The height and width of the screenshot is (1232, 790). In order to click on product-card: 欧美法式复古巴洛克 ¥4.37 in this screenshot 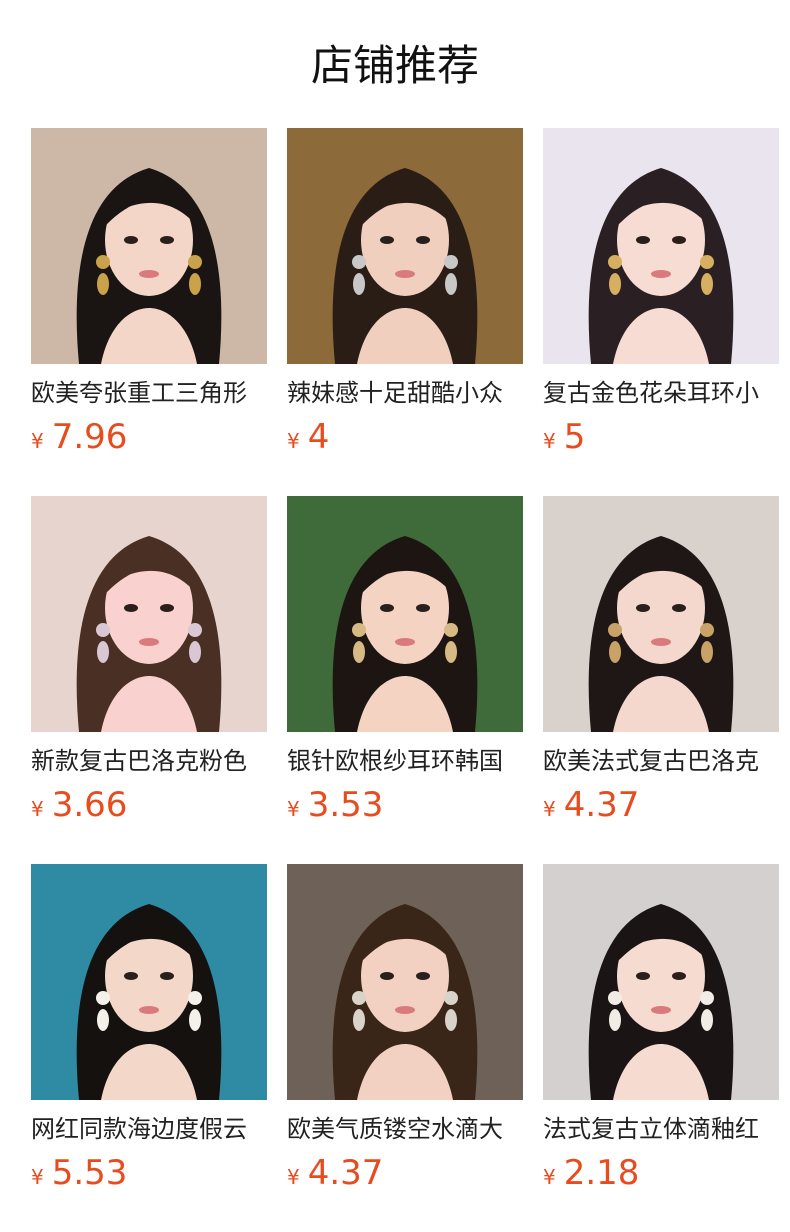, I will do `click(661, 666)`.